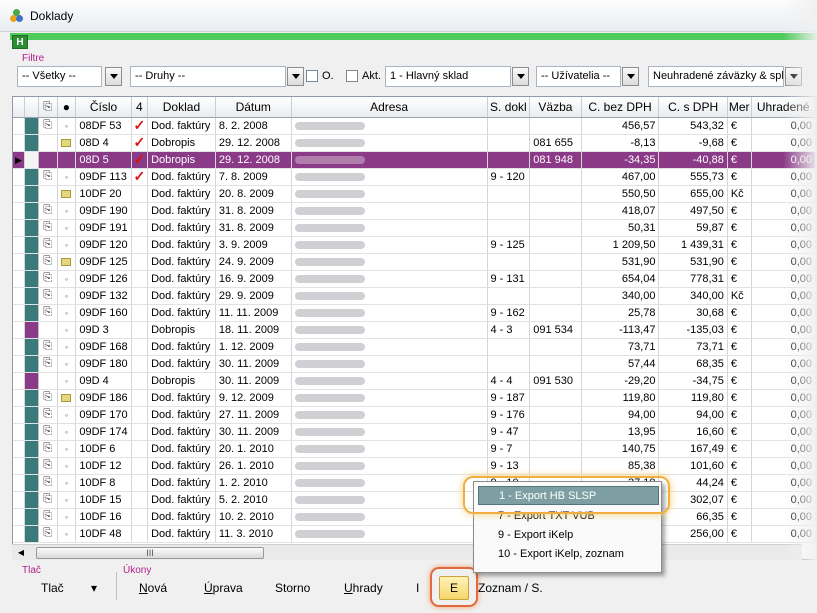  Describe the element at coordinates (555, 107) in the screenshot. I see `header-vazba: Väzba` at that location.